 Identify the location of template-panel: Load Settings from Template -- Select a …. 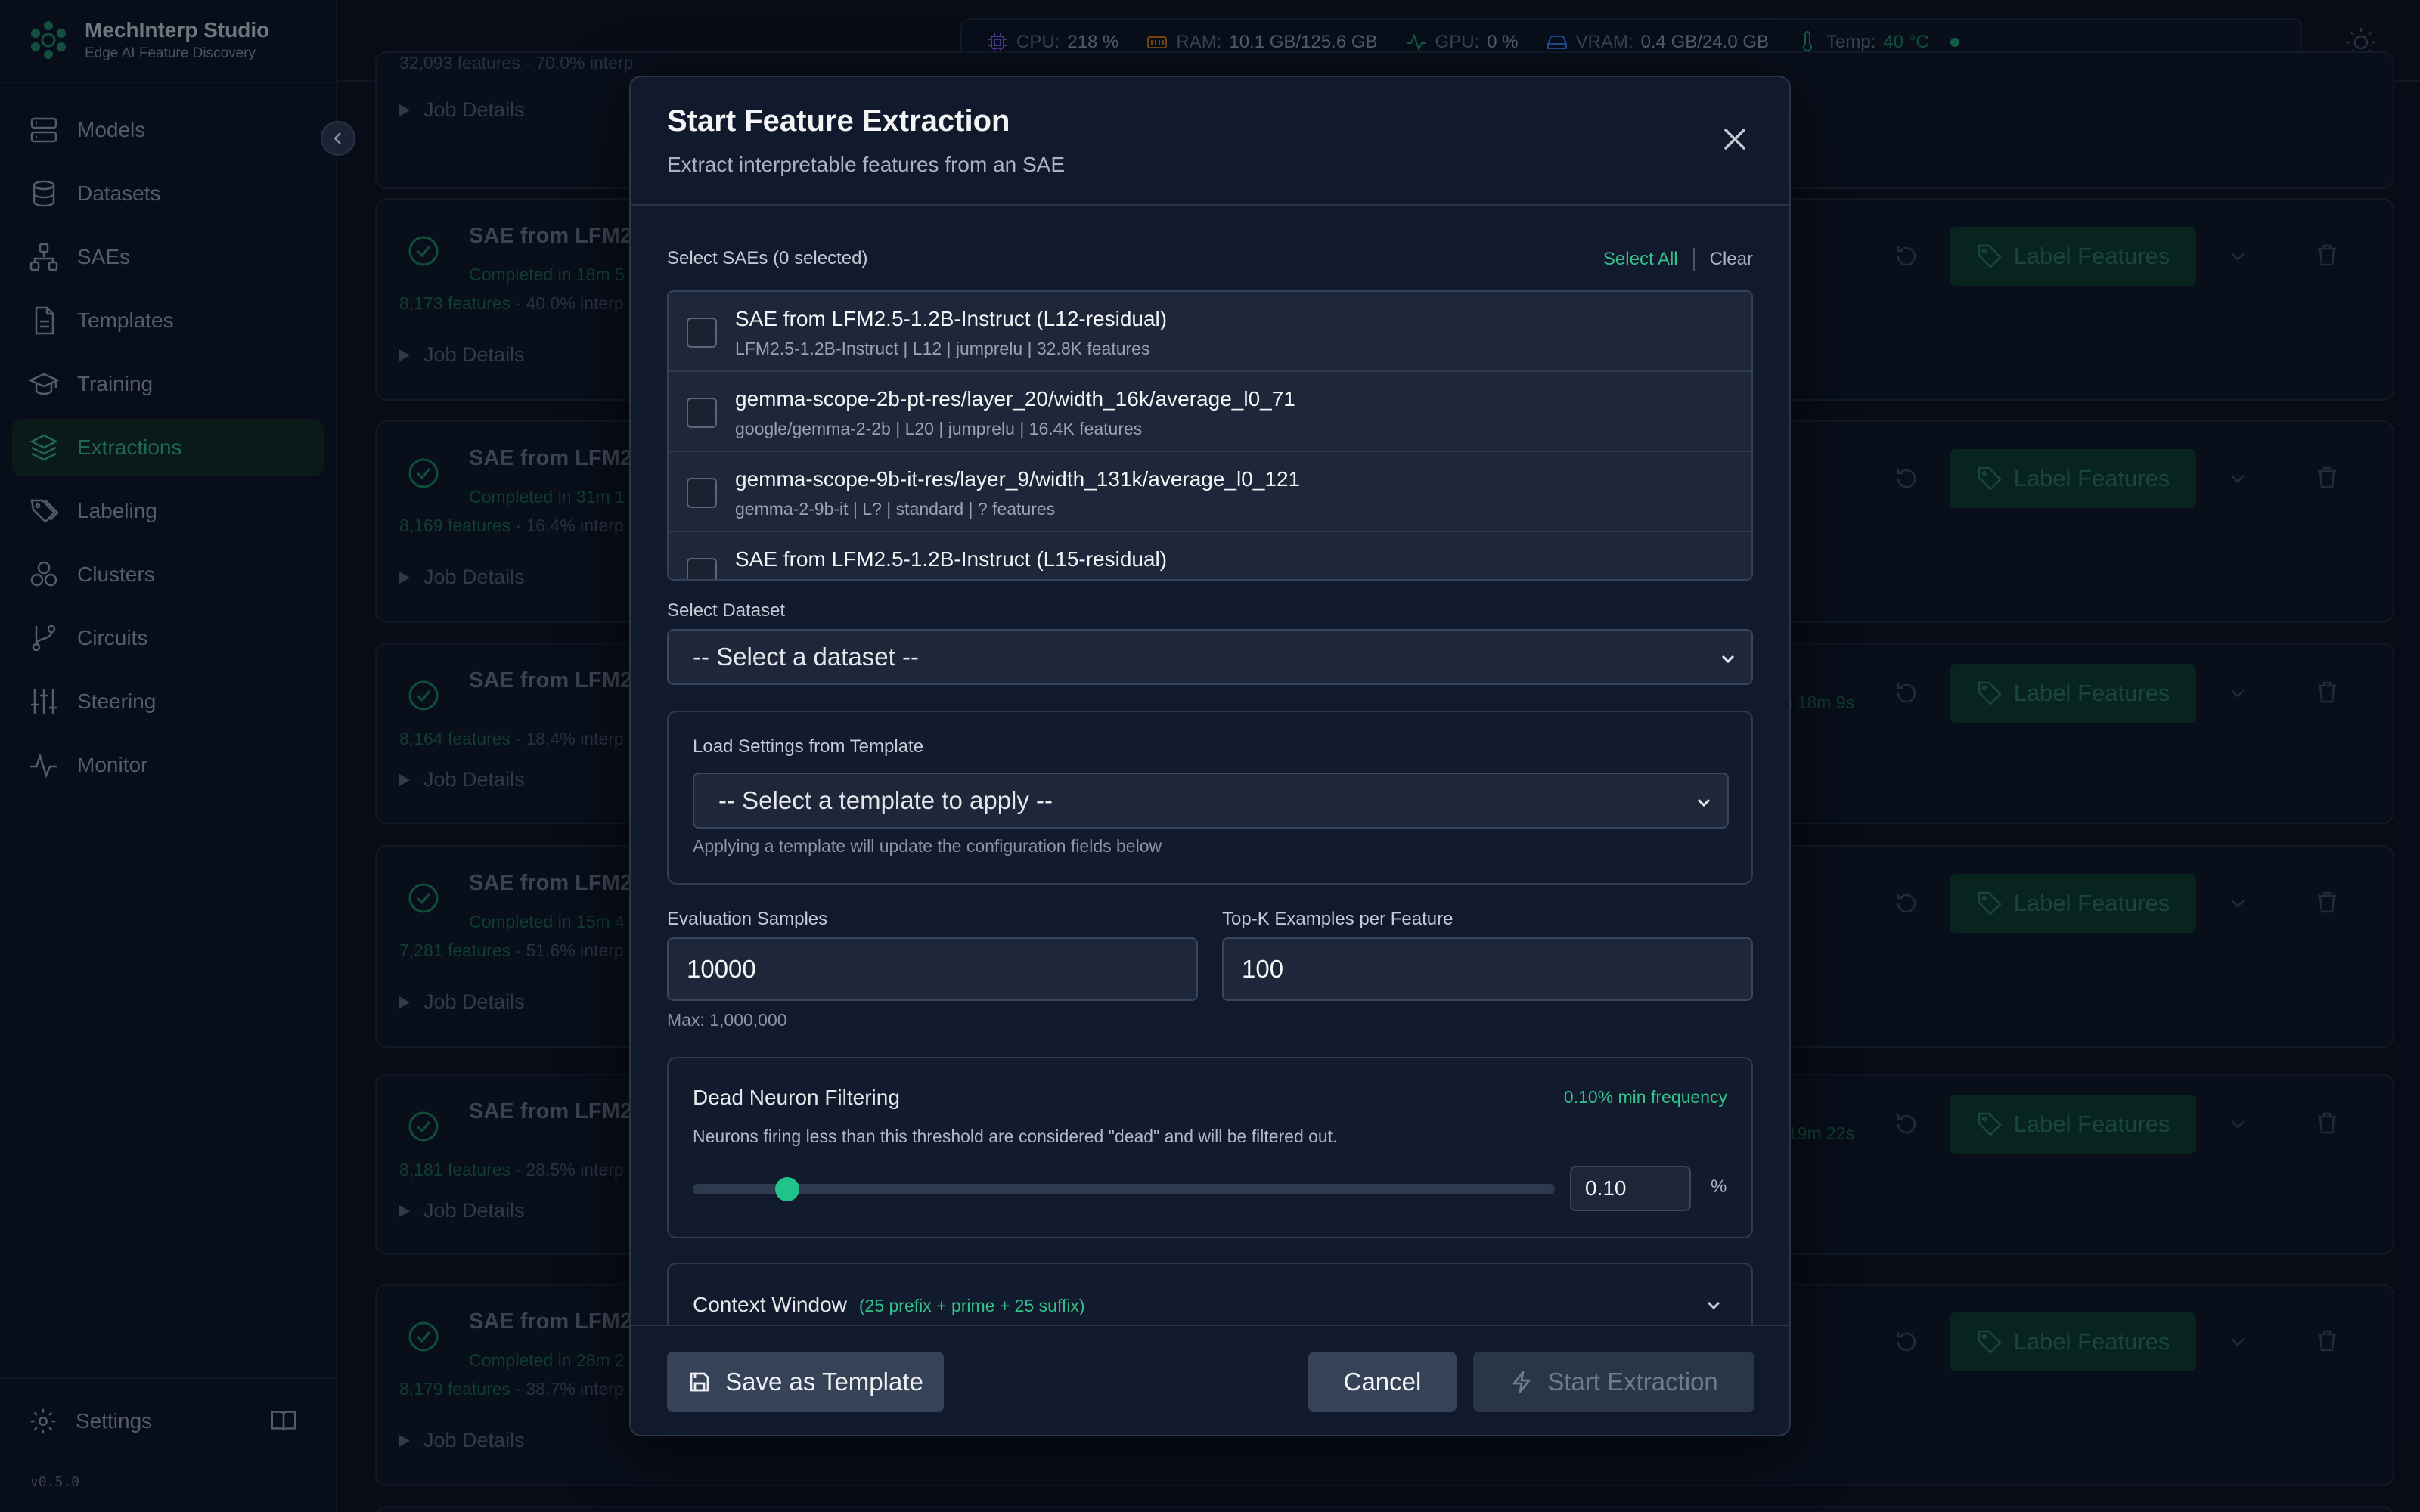
(1210, 798).